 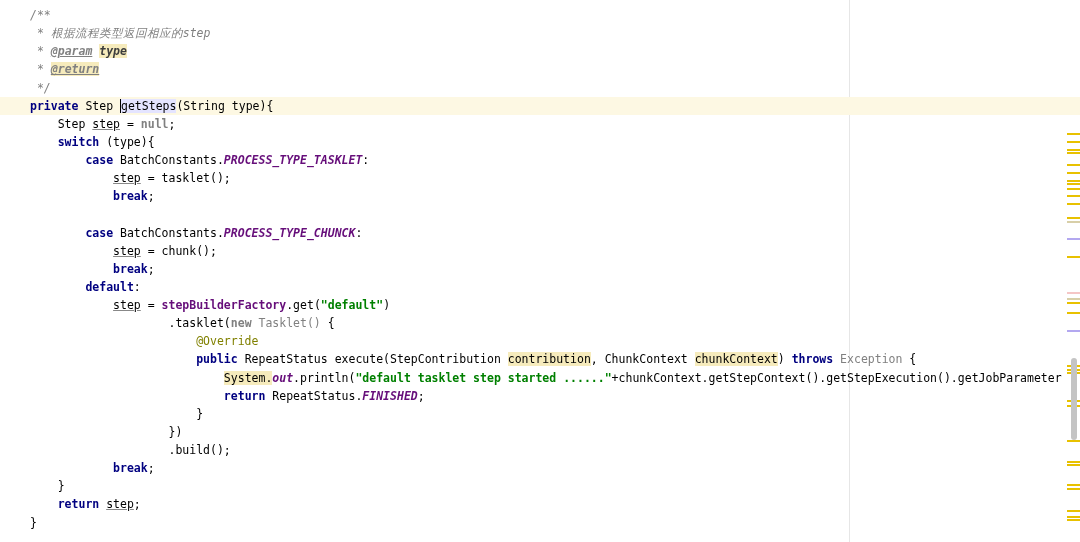 What do you see at coordinates (1074, 399) in the screenshot?
I see `scrollbar-thumb` at bounding box center [1074, 399].